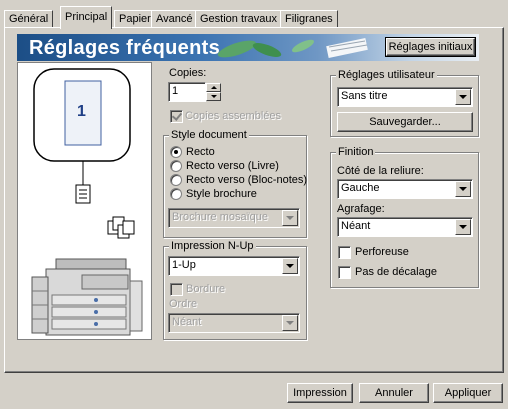  What do you see at coordinates (125, 48) in the screenshot?
I see `banner-title: Réglages fréquents` at bounding box center [125, 48].